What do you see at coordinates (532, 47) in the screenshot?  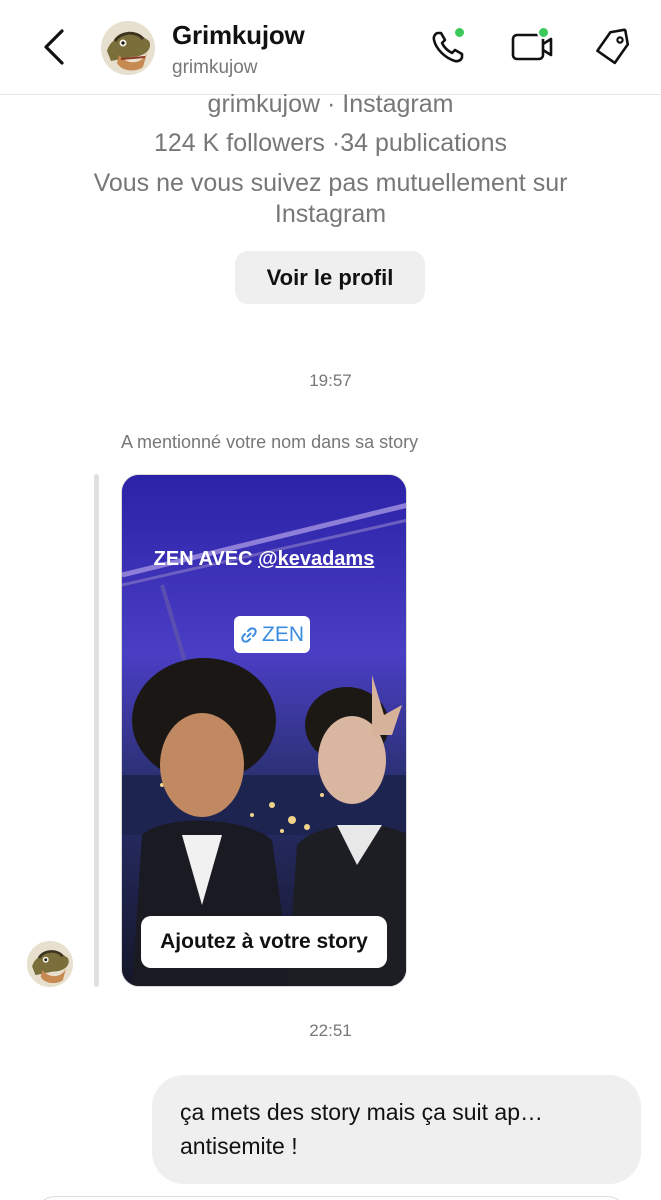 I see `video-call-button` at bounding box center [532, 47].